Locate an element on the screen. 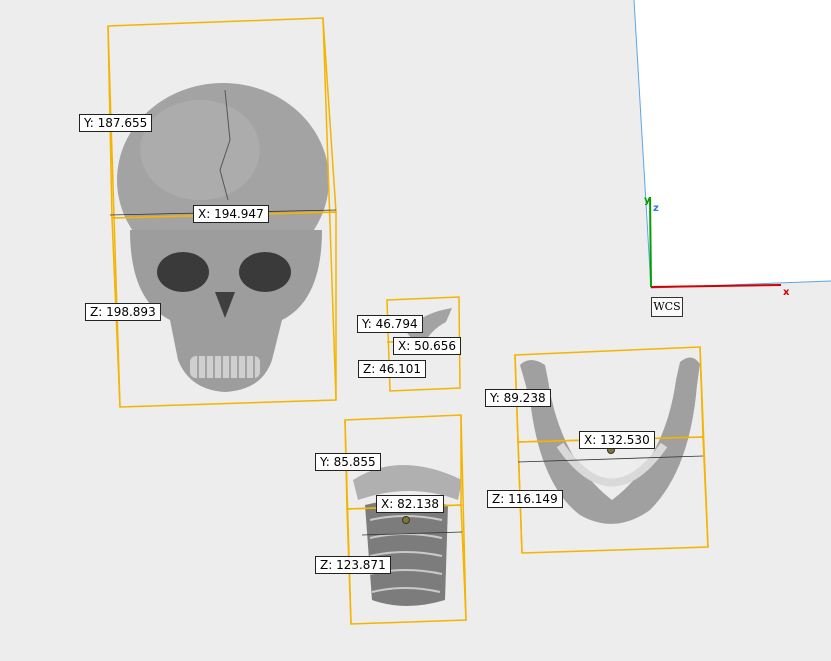  mandible-z-dimension-label: Z: 116.149 is located at coordinates (525, 499).